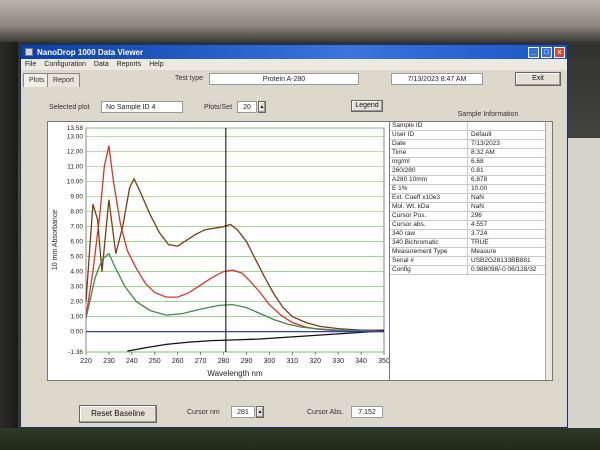 This screenshot has height=450, width=600. Describe the element at coordinates (224, 361) in the screenshot. I see `x-tick-label: 280` at that location.